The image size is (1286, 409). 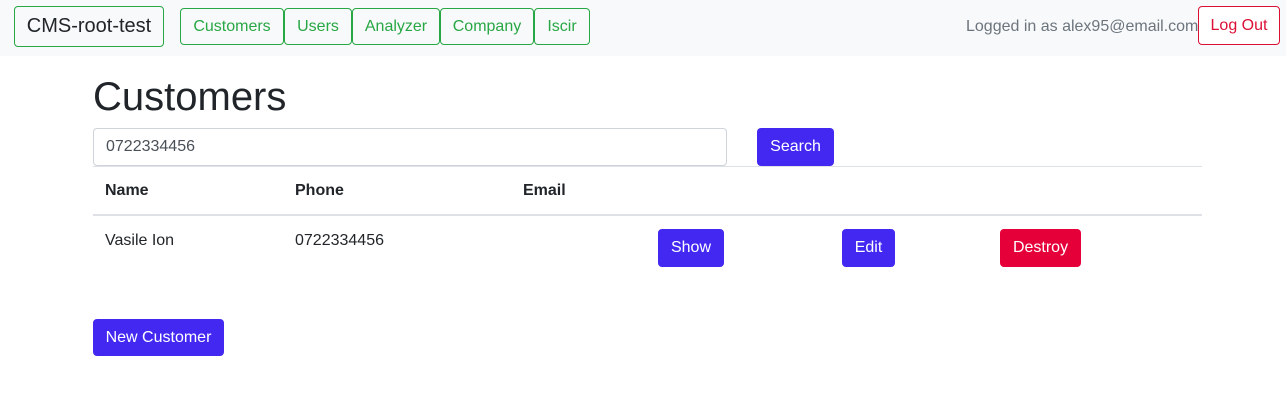 What do you see at coordinates (318, 26) in the screenshot?
I see `nav-link-users: Users` at bounding box center [318, 26].